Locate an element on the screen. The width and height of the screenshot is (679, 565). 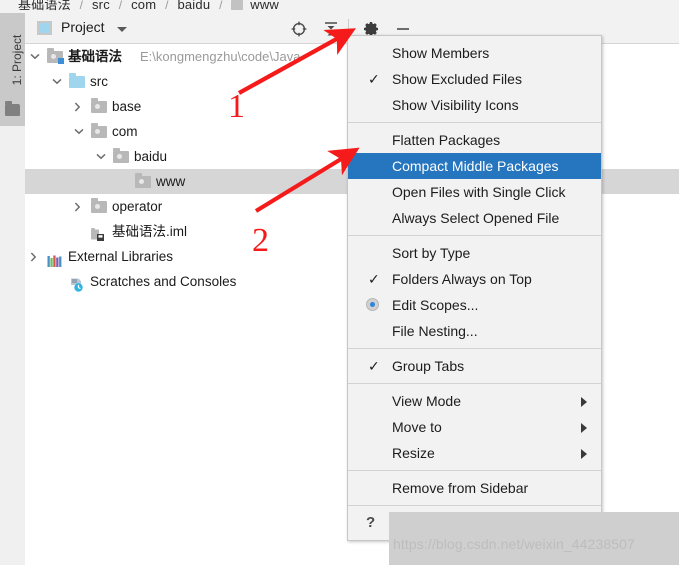
menu-item-resize: Resize is located at coordinates (474, 453).